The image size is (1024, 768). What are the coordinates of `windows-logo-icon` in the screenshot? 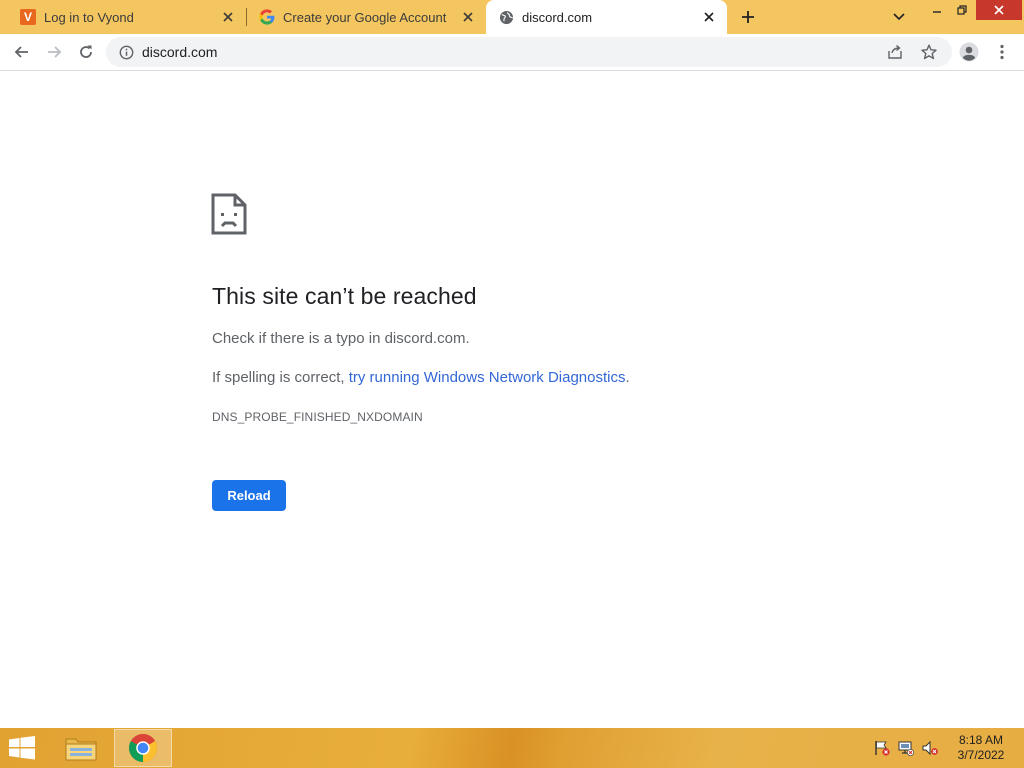 It's located at (22, 748).